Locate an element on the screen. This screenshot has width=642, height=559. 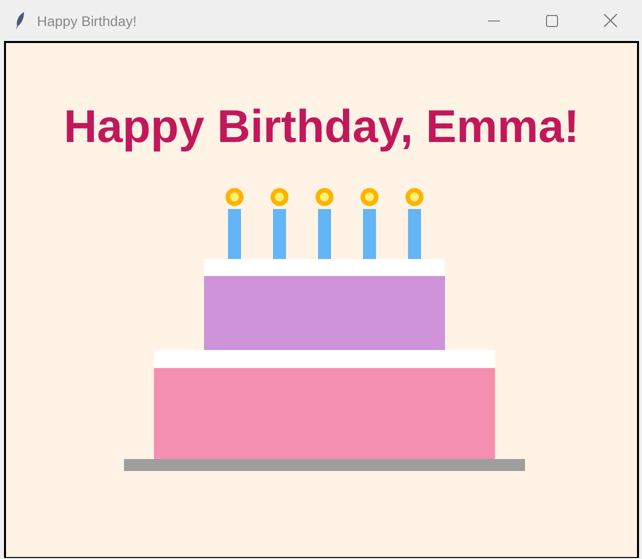
greeting-heading: Happy Birthday, Emma! is located at coordinates (322, 126).